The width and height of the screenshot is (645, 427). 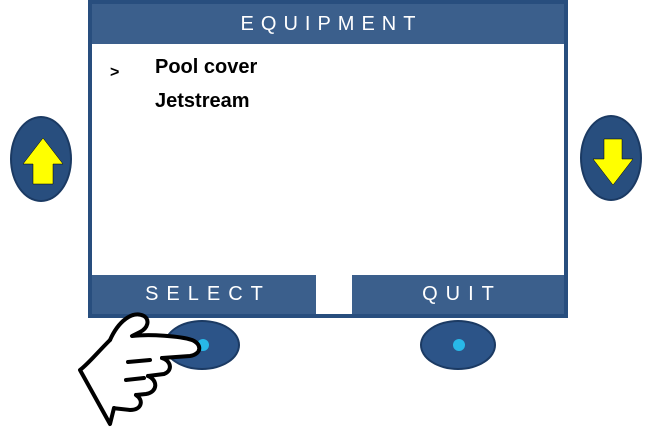 I want to click on scroll-up-button, so click(x=41, y=159).